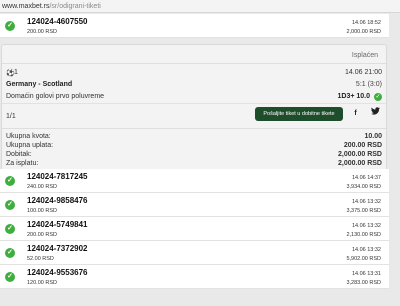 This screenshot has width=400, height=306. Describe the element at coordinates (363, 283) in the screenshot. I see `ticket-win: 3,283.00 RSD` at that location.